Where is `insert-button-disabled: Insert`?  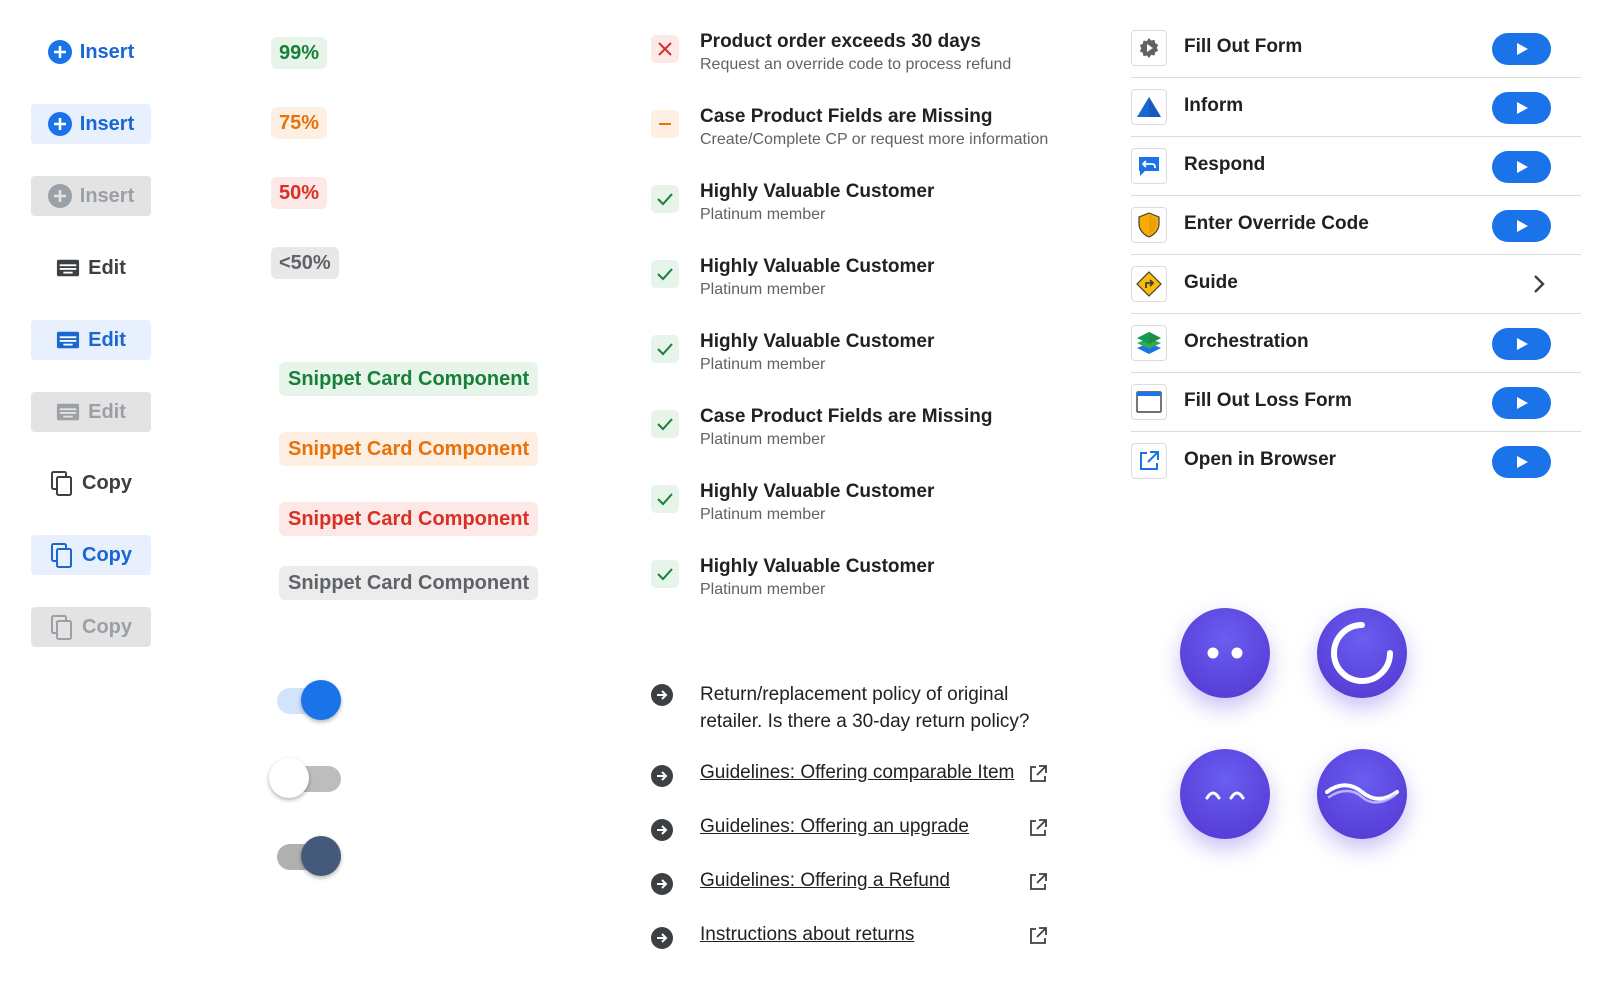 insert-button-disabled: Insert is located at coordinates (91, 196).